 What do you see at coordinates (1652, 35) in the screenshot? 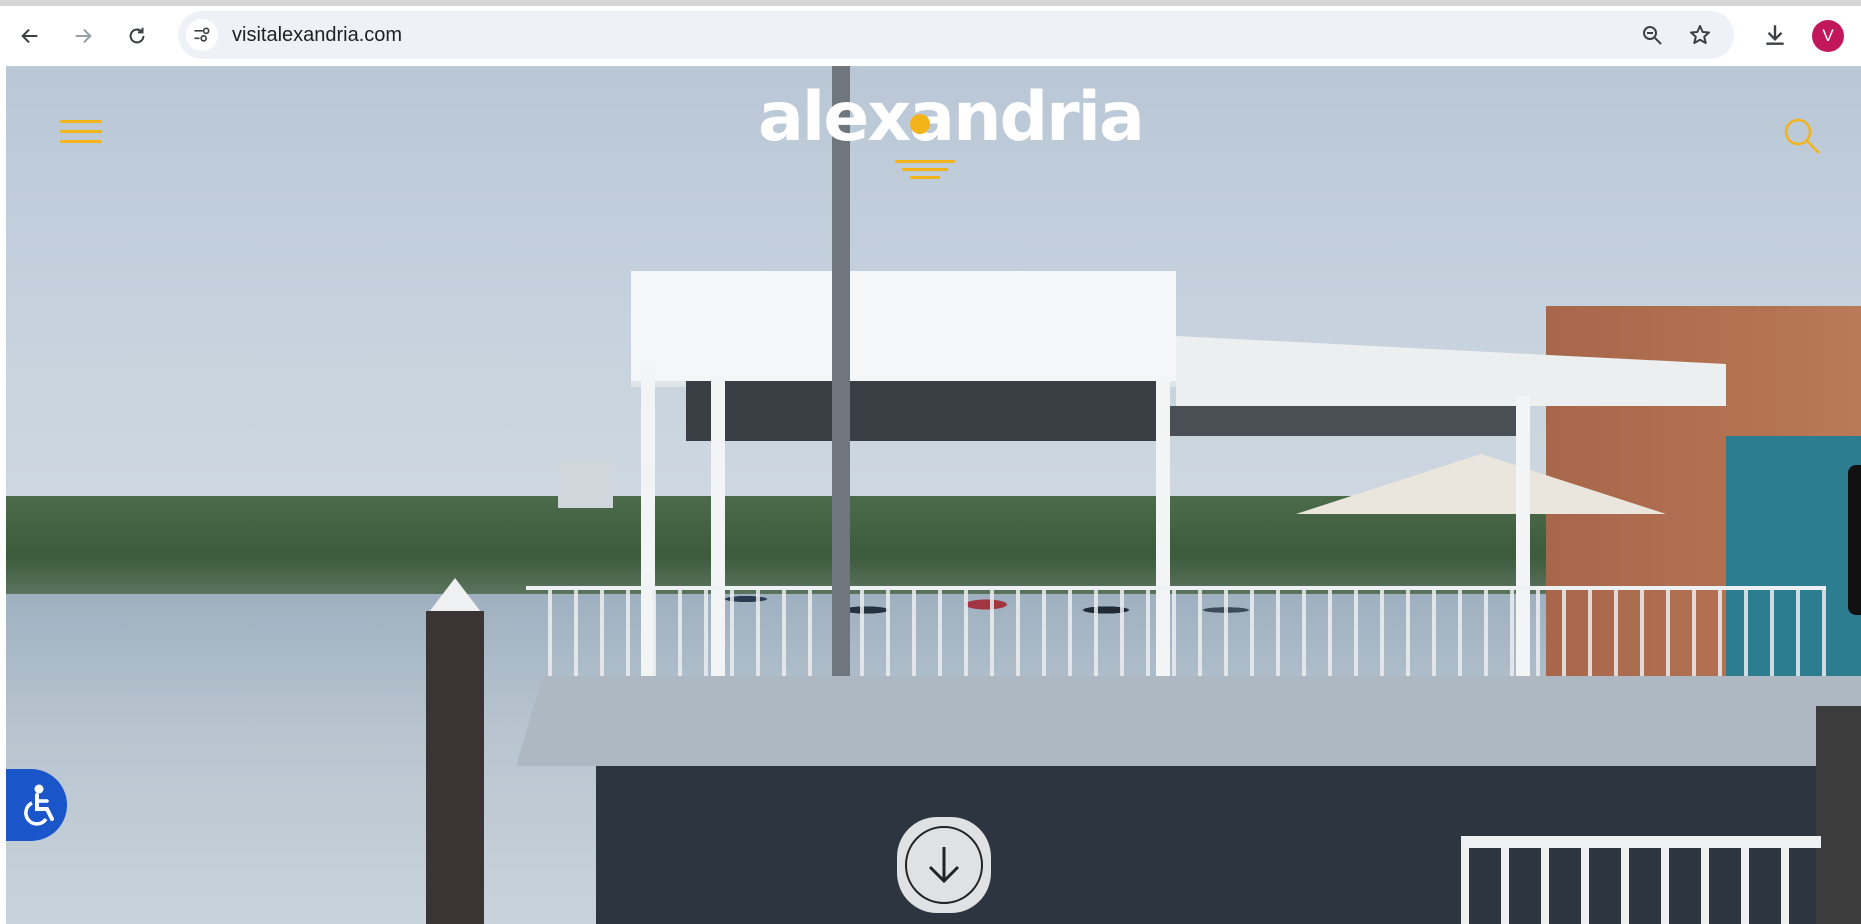
I see `zoom-icon` at bounding box center [1652, 35].